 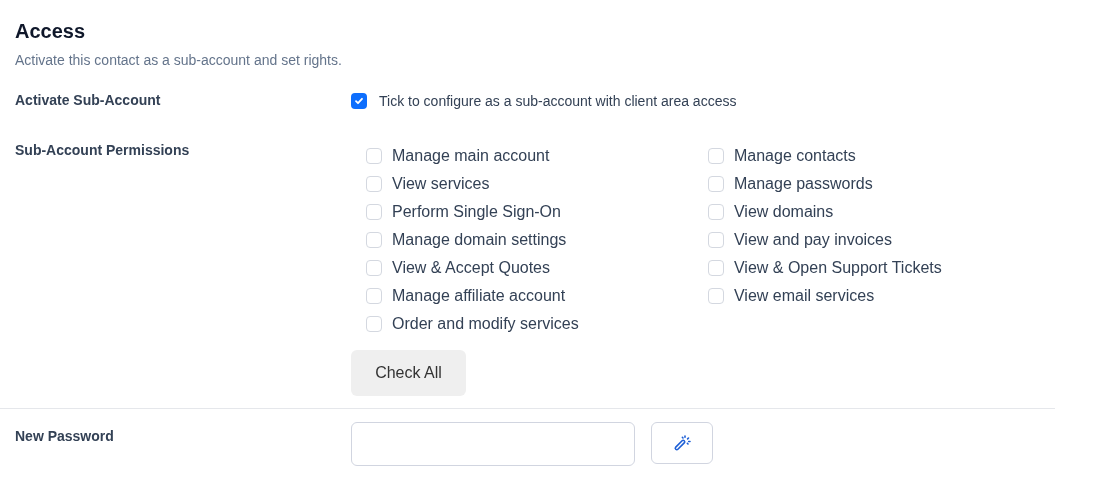 I want to click on checkbox-label: Order and modify services, so click(x=485, y=324).